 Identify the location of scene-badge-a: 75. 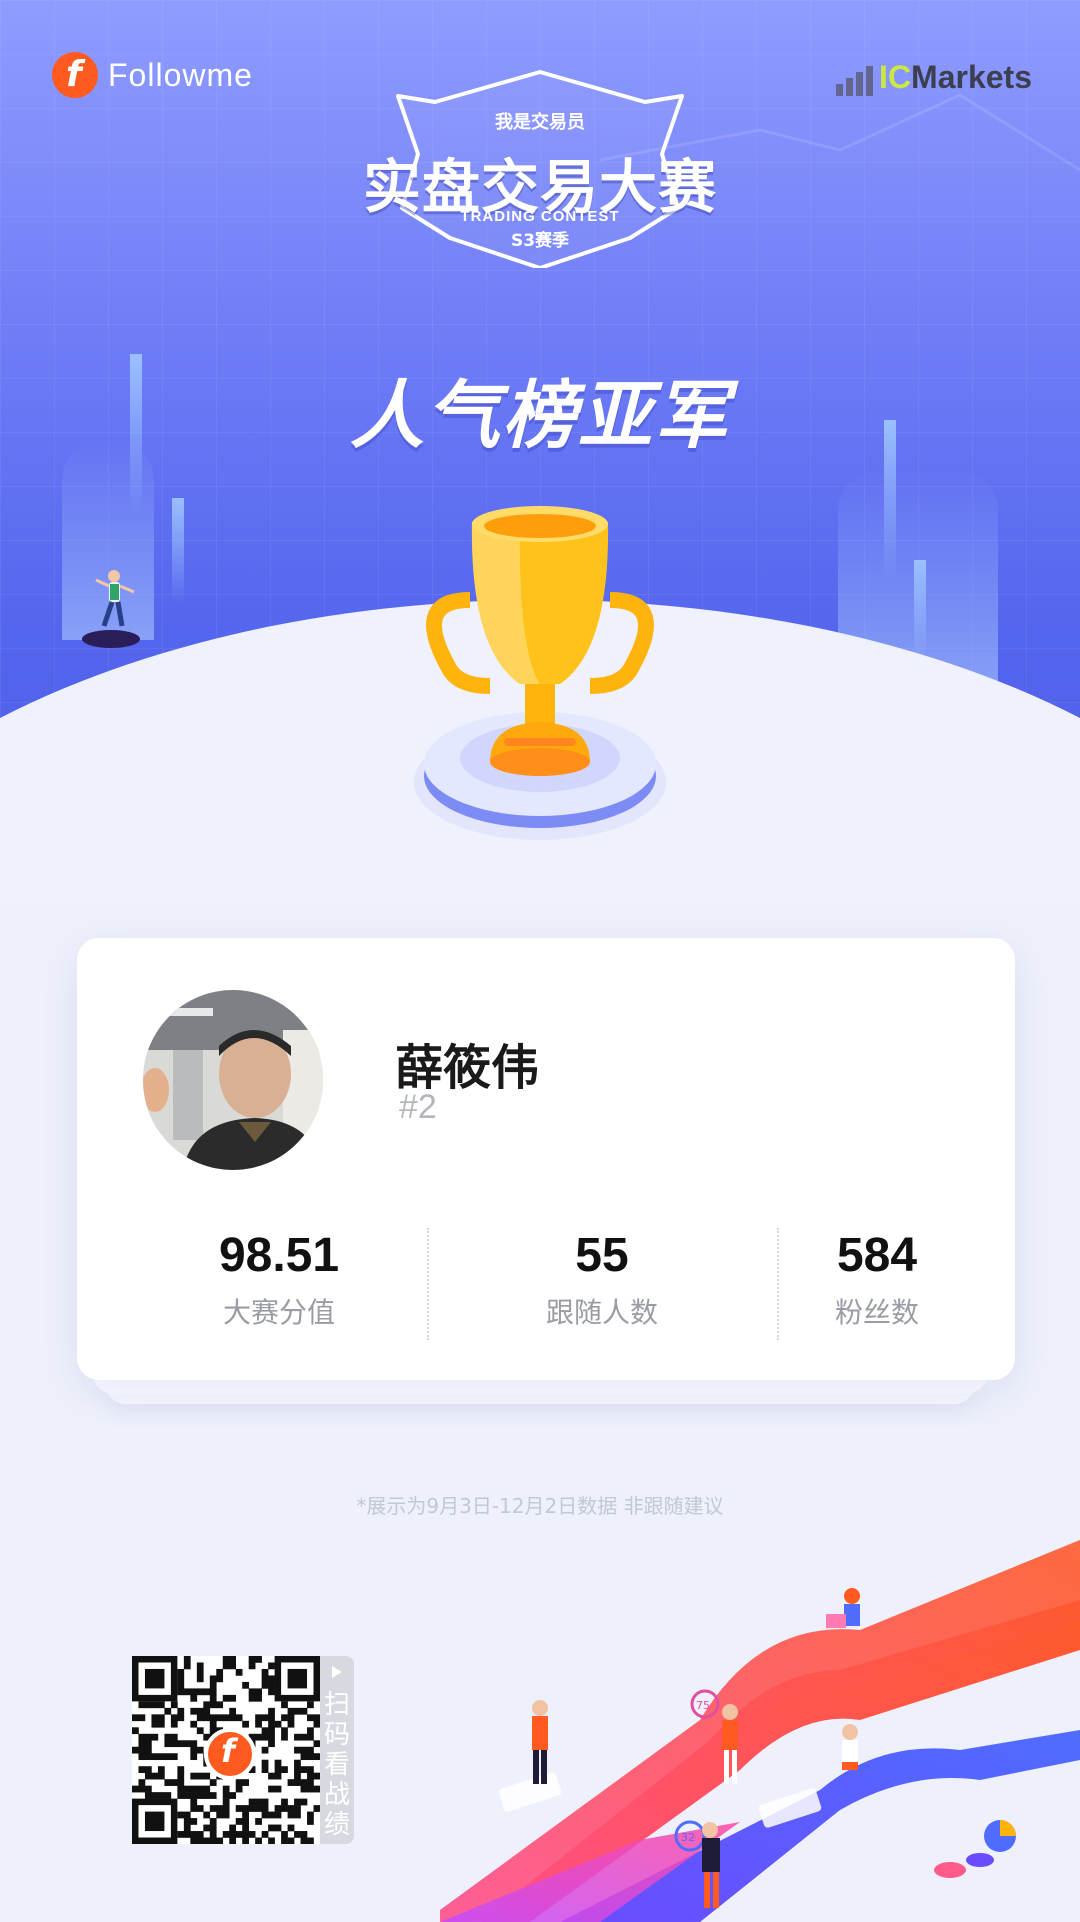
(703, 1705).